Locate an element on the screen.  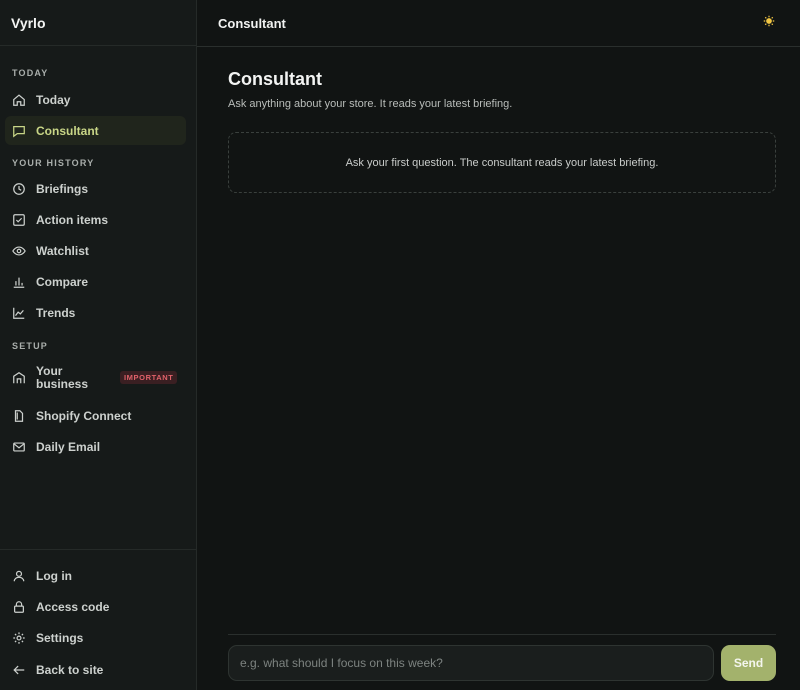
composer-divider is located at coordinates (502, 634).